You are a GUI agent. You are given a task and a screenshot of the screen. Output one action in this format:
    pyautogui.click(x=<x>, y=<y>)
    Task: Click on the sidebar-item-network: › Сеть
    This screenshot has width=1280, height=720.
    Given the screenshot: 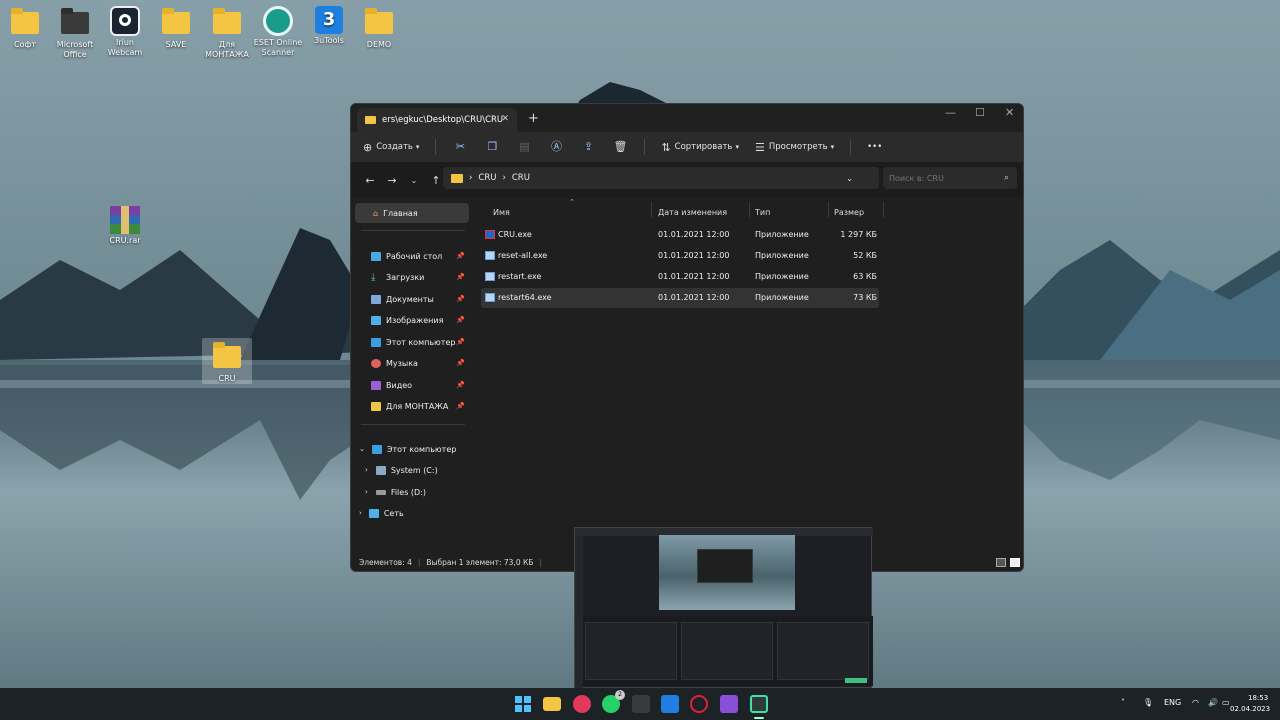 What is the action you would take?
    pyautogui.click(x=412, y=513)
    